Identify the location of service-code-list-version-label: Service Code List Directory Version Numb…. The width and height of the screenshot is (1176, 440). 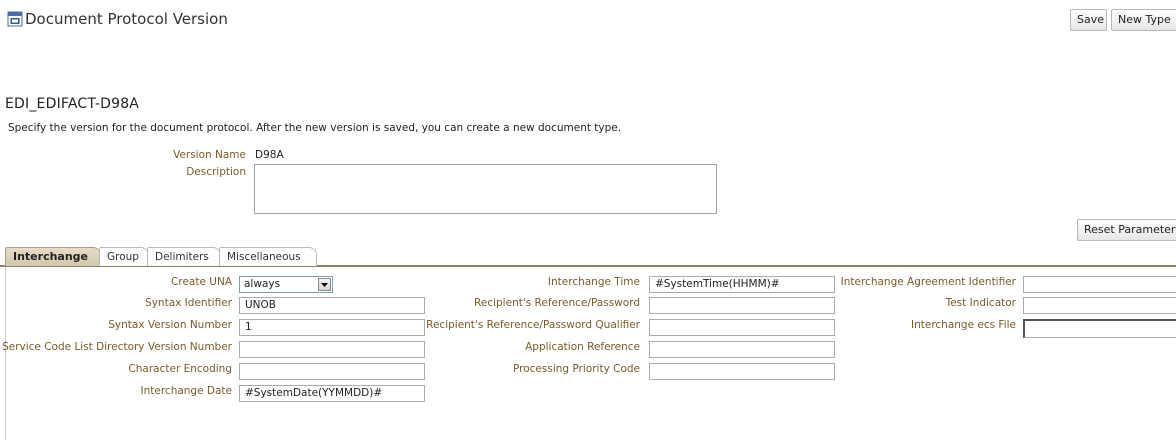
(117, 347).